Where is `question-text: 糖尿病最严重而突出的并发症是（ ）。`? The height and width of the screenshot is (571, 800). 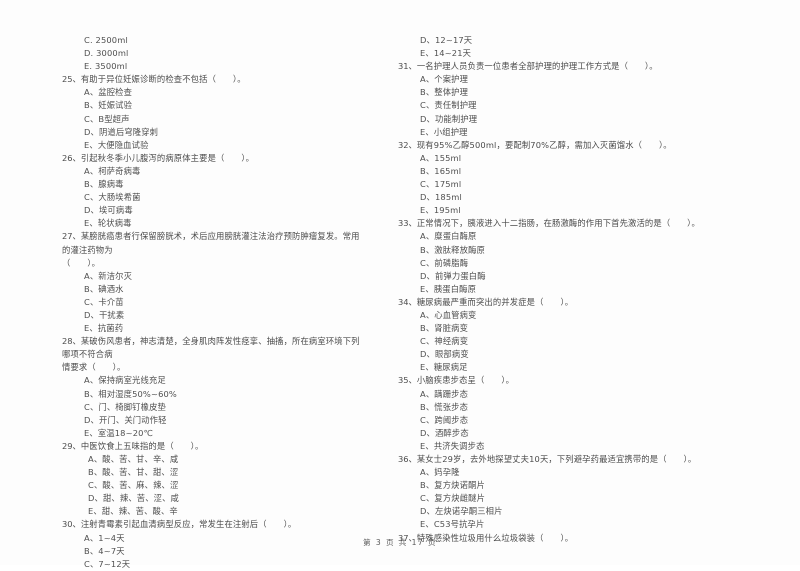
question-text: 糖尿病最严重而突出的并发症是（ ）。 is located at coordinates (495, 301).